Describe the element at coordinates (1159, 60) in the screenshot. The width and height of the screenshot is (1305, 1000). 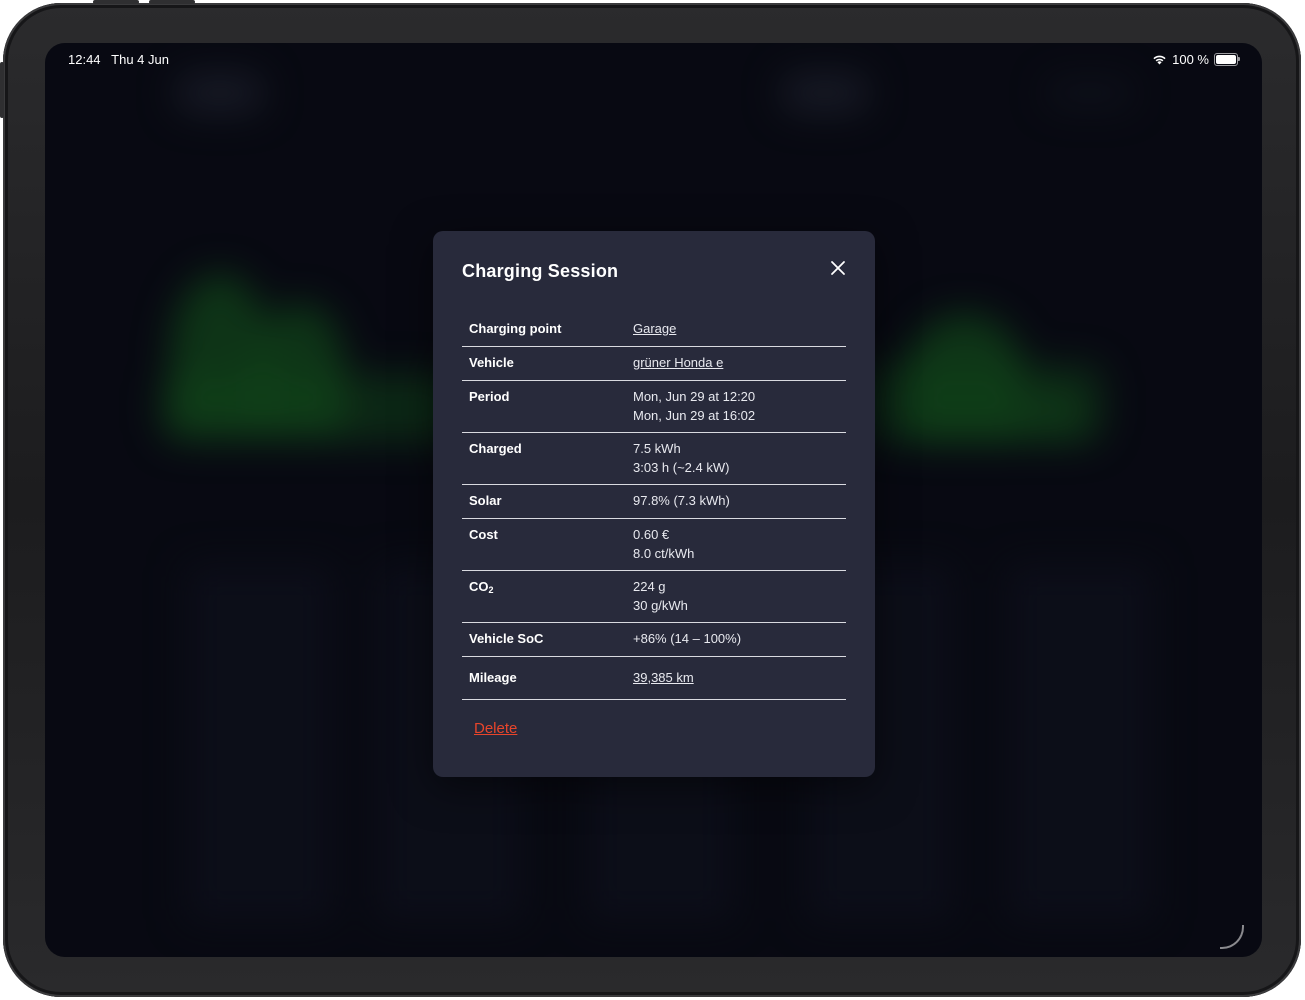
I see `wifi-icon` at that location.